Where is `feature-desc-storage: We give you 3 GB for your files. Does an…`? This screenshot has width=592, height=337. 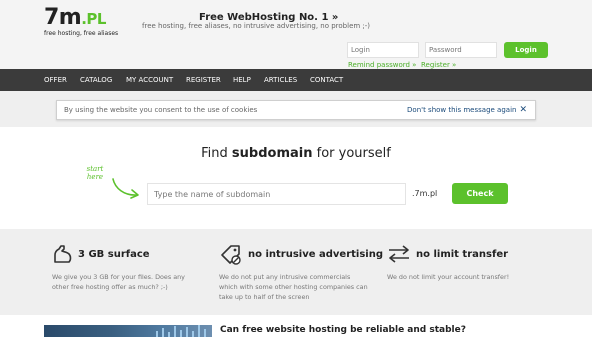 feature-desc-storage: We give you 3 GB for your files. Does an… is located at coordinates (118, 282).